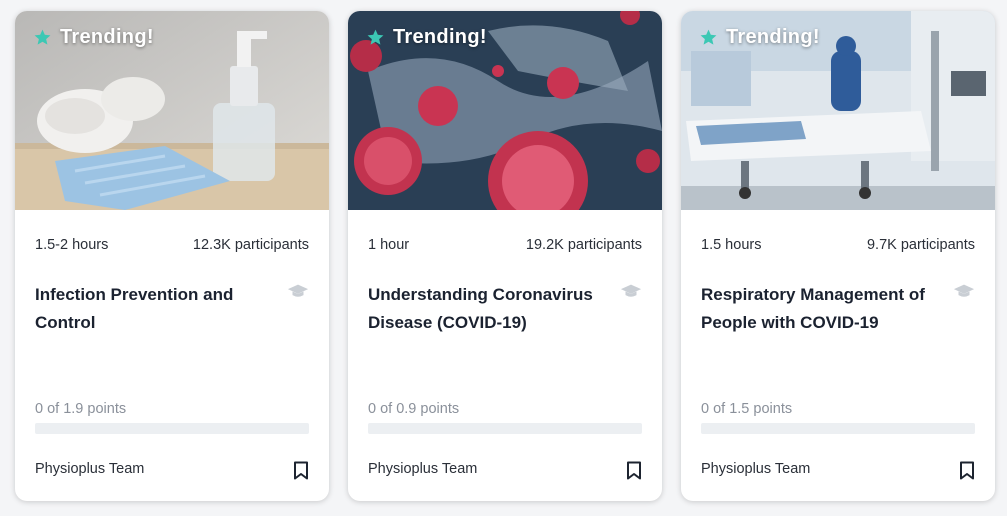 The width and height of the screenshot is (1007, 516). Describe the element at coordinates (838, 245) in the screenshot. I see `course-meta: 1.5 hours 9.7K participants` at that location.